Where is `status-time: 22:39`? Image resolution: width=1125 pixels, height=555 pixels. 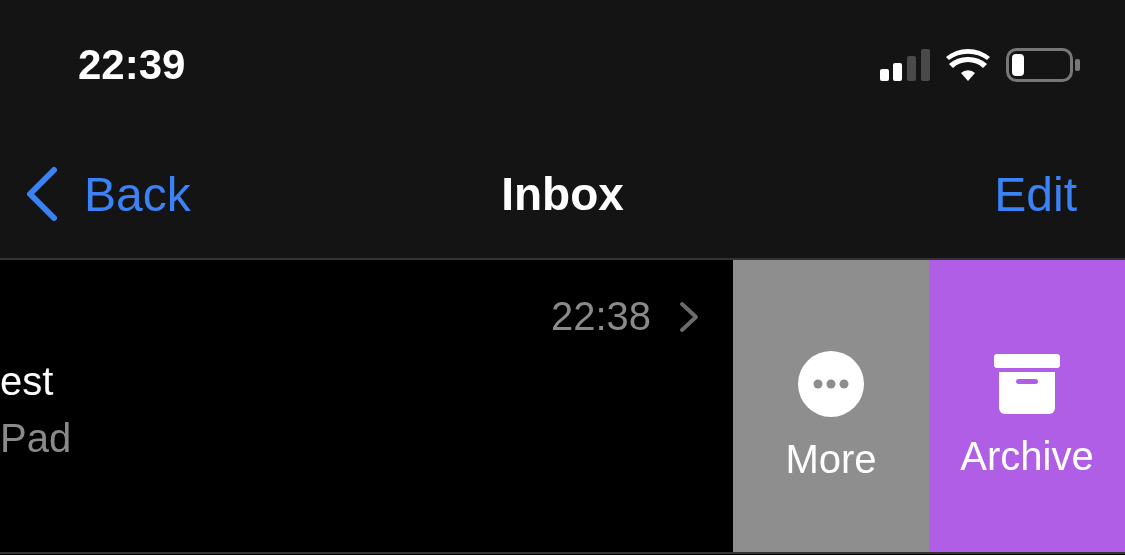 status-time: 22:39 is located at coordinates (132, 65).